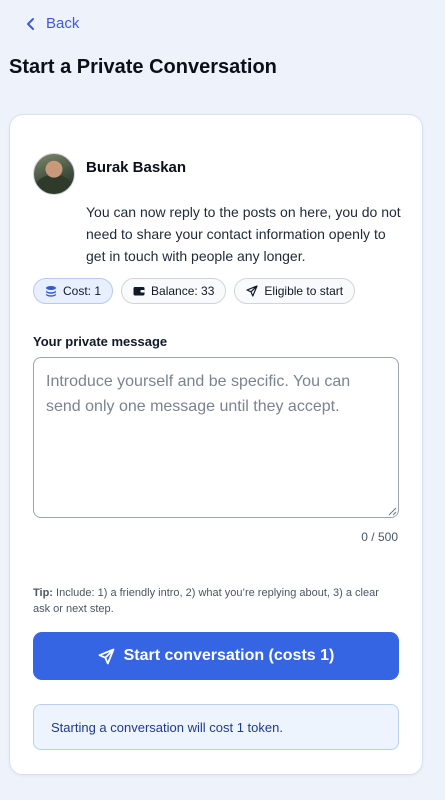 This screenshot has height=800, width=445. I want to click on back-link: Back, so click(52, 23).